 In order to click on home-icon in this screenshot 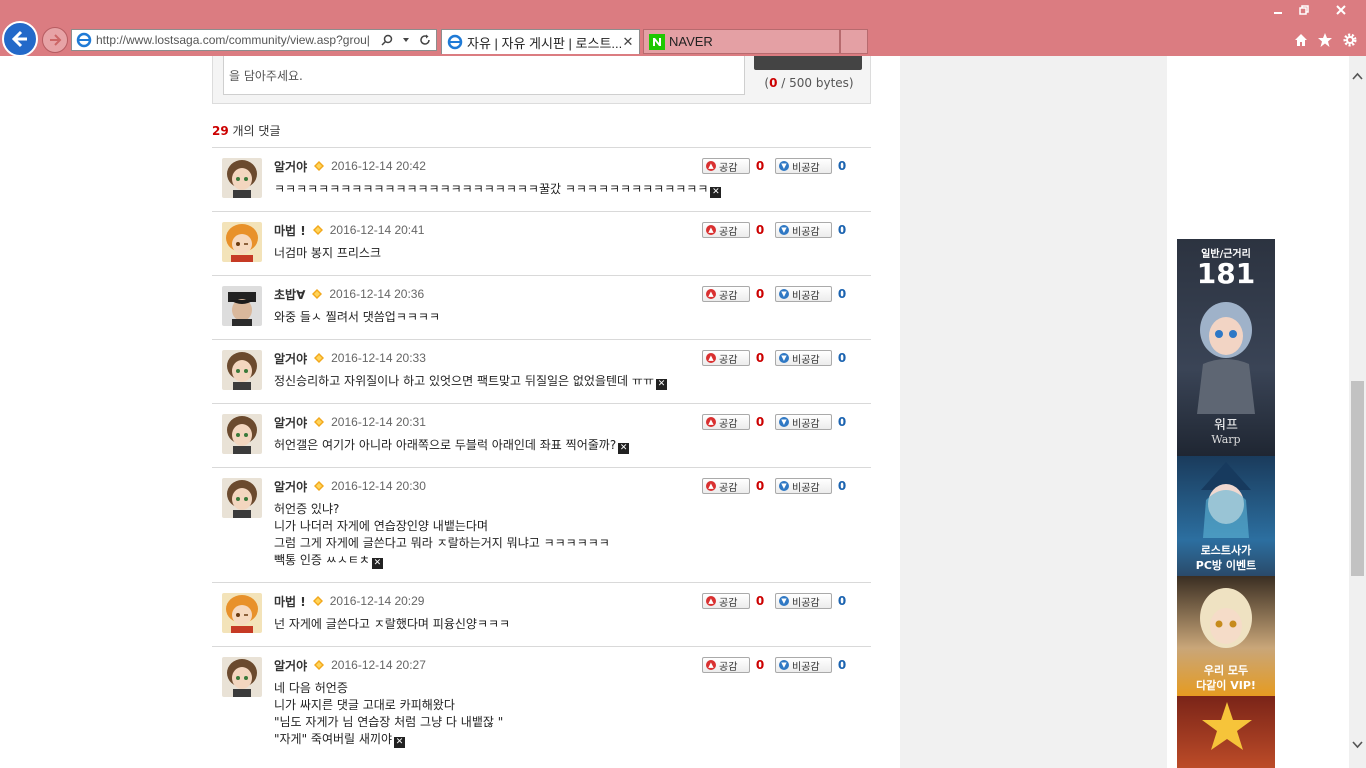, I will do `click(1301, 40)`.